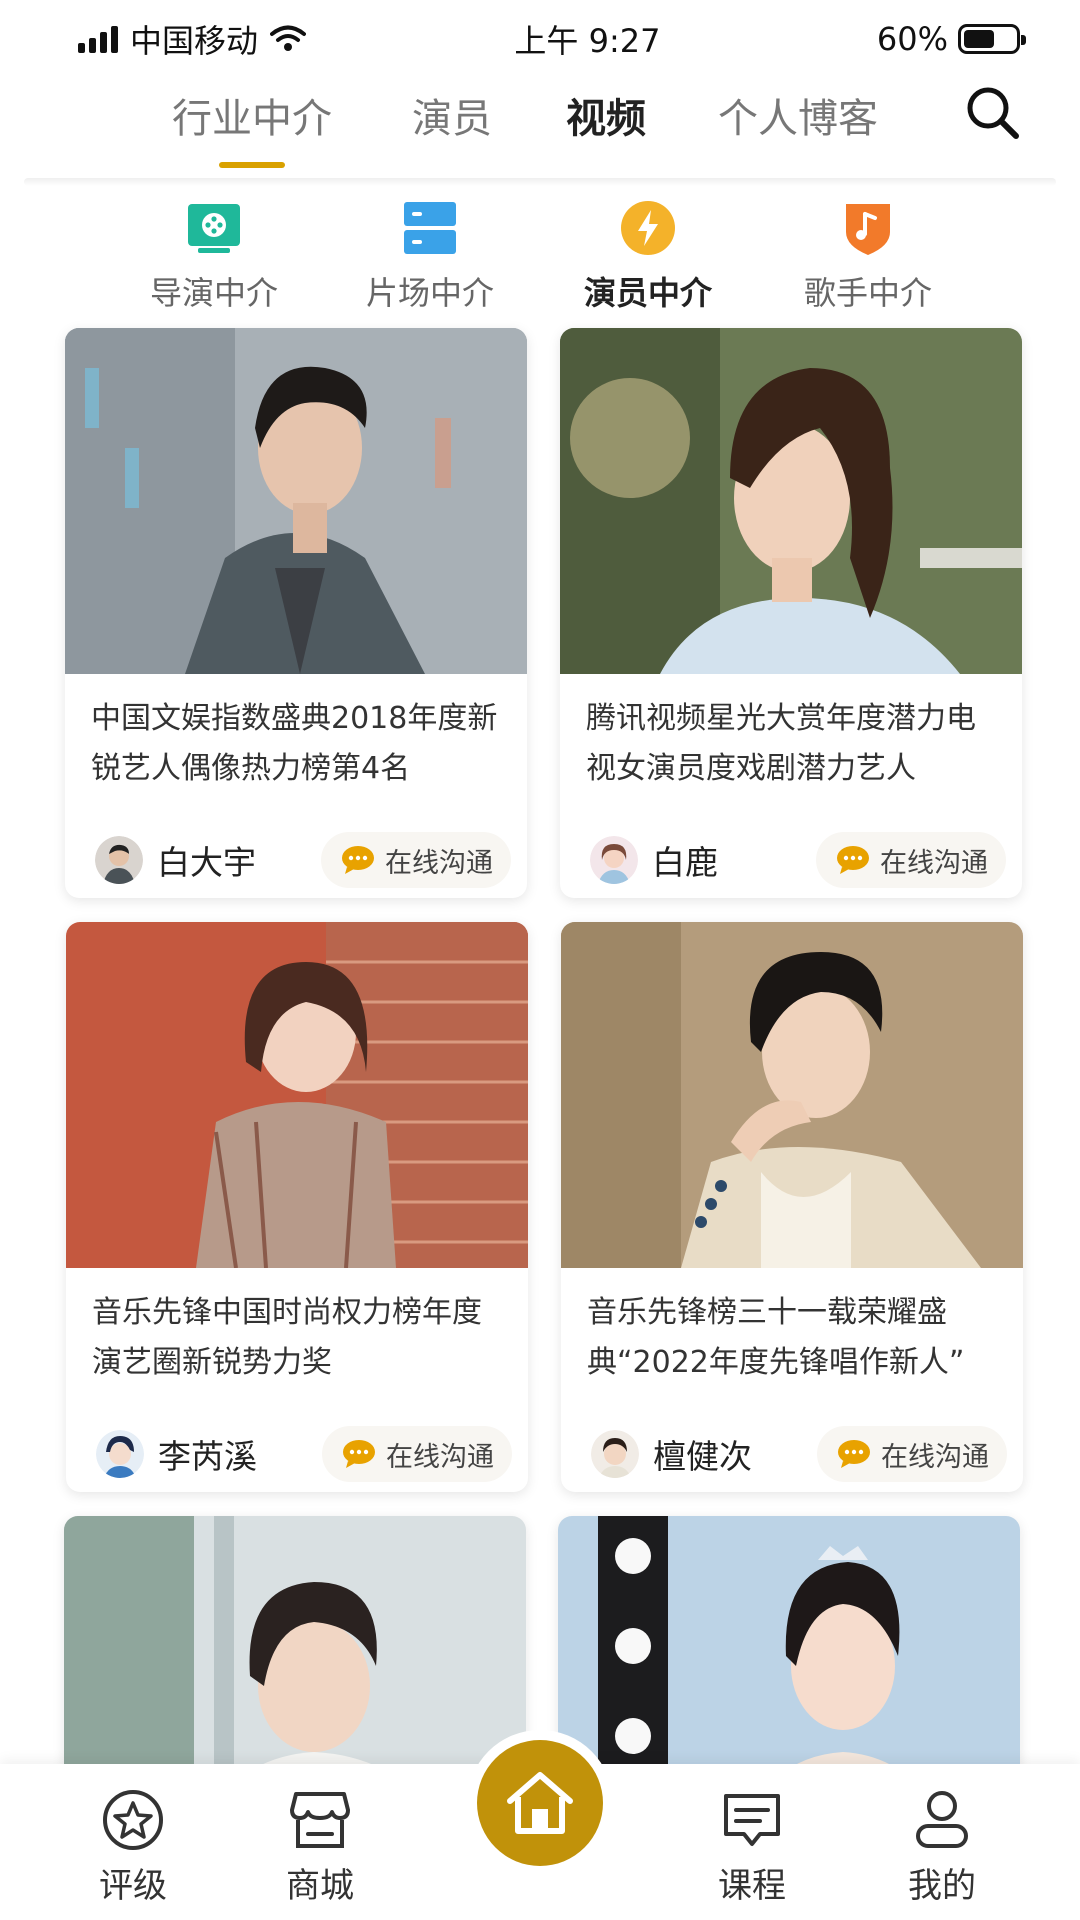 The image size is (1080, 1920). Describe the element at coordinates (214, 228) in the screenshot. I see `film-reel-icon` at that location.